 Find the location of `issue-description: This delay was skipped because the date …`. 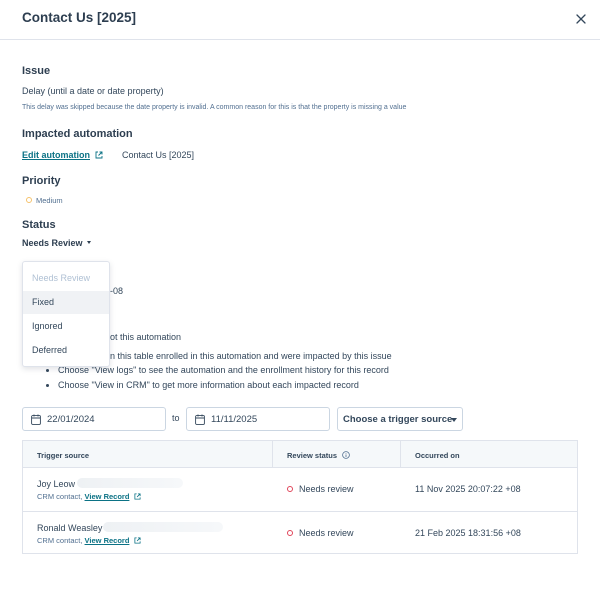

issue-description: This delay was skipped because the date … is located at coordinates (214, 107).